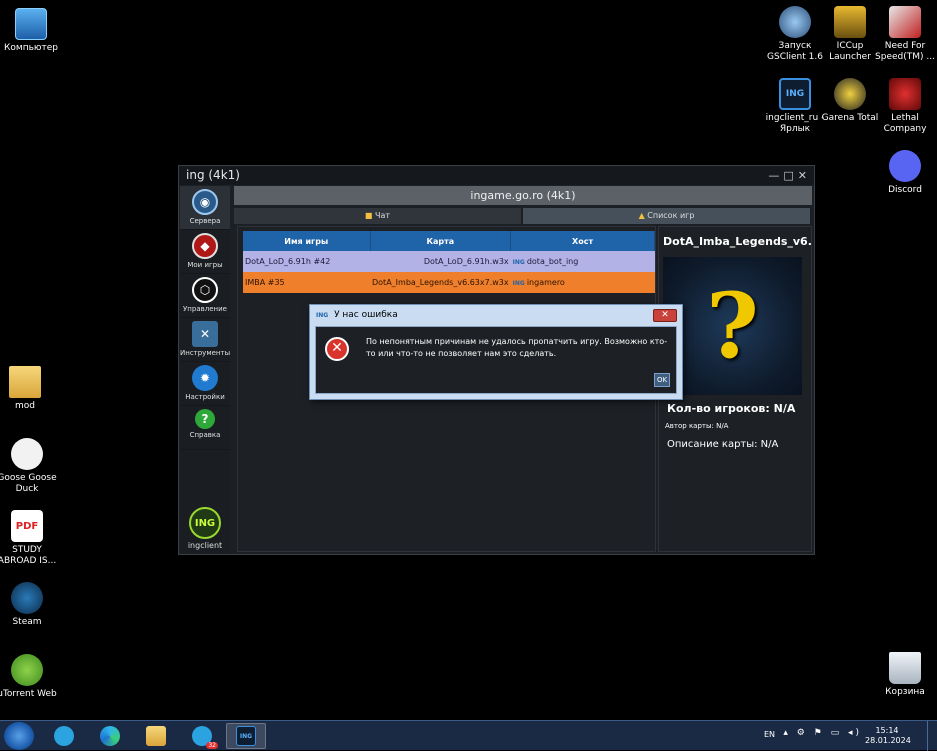 This screenshot has height=751, width=937. What do you see at coordinates (306, 261) in the screenshot?
I see `game-name-cell: DotA_LoD_6.91h #42` at bounding box center [306, 261].